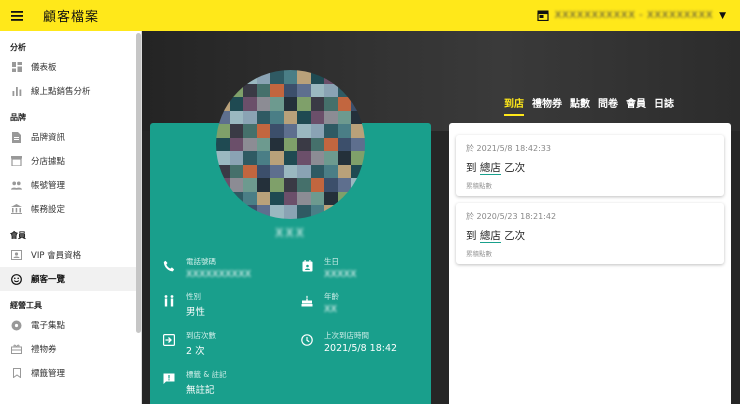 The height and width of the screenshot is (404, 740). Describe the element at coordinates (44, 68) in the screenshot. I see `sidebar-item-label: 儀表板` at that location.